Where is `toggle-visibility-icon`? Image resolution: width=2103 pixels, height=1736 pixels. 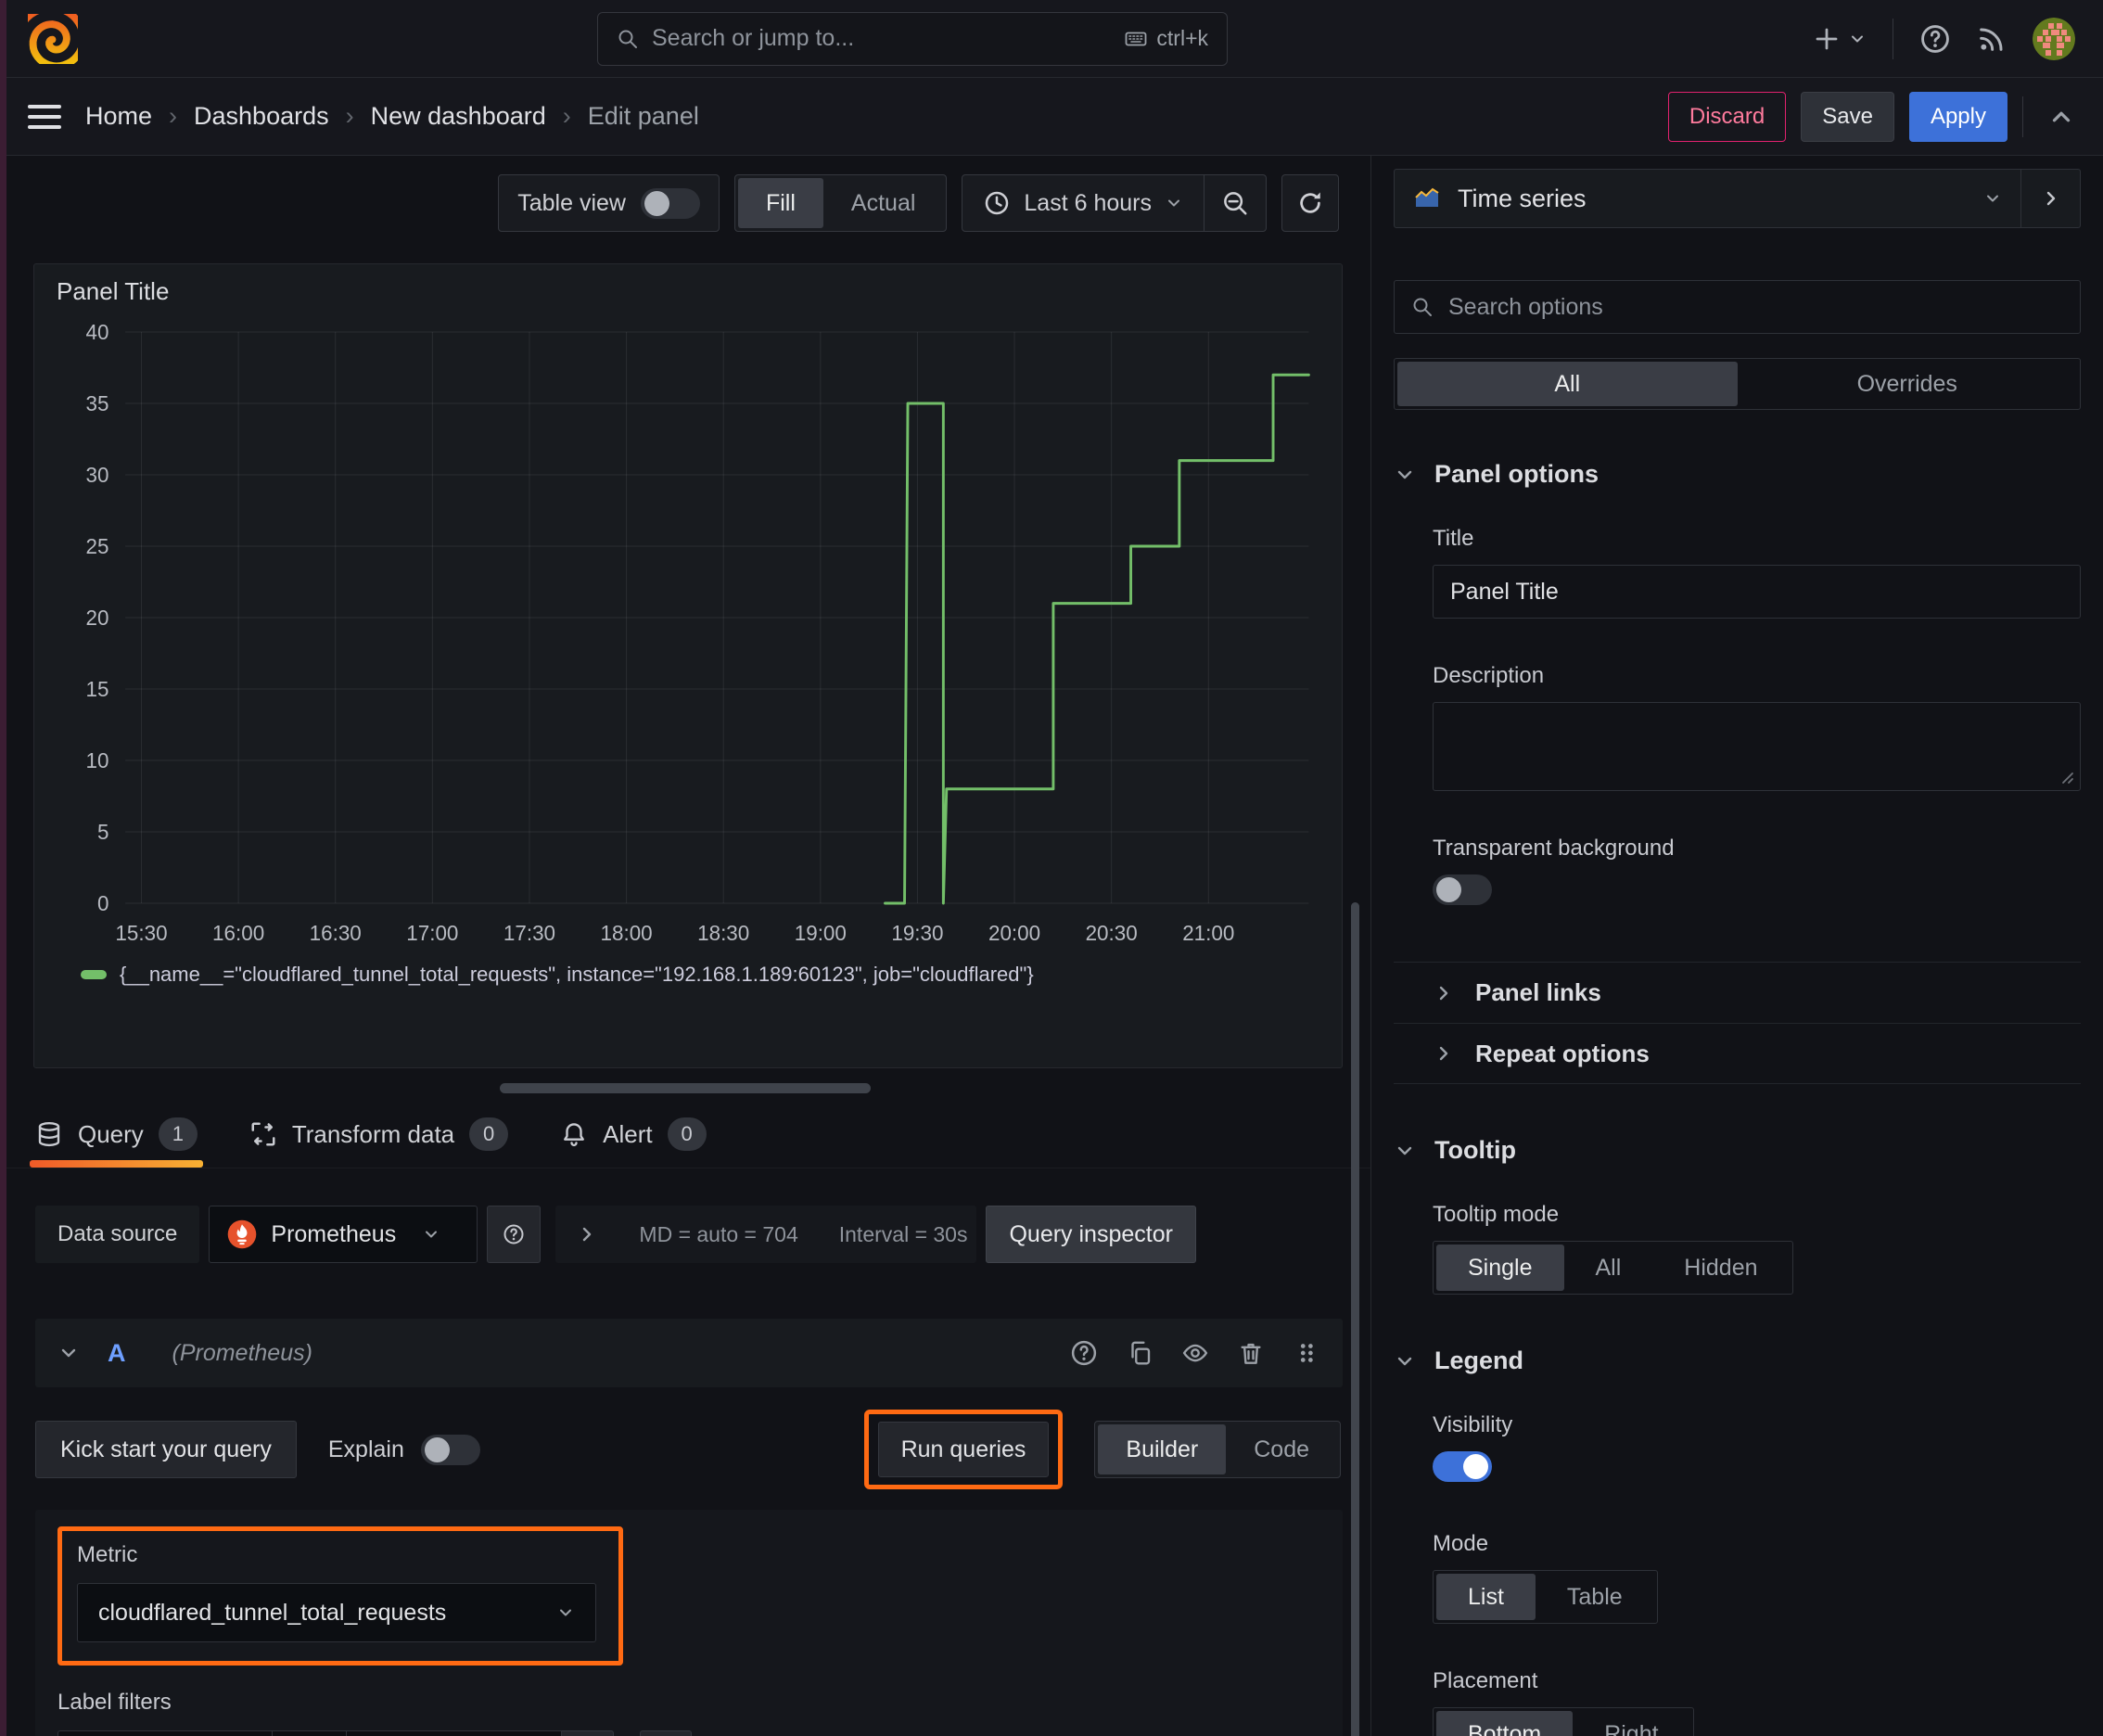
toggle-visibility-icon is located at coordinates (1195, 1353).